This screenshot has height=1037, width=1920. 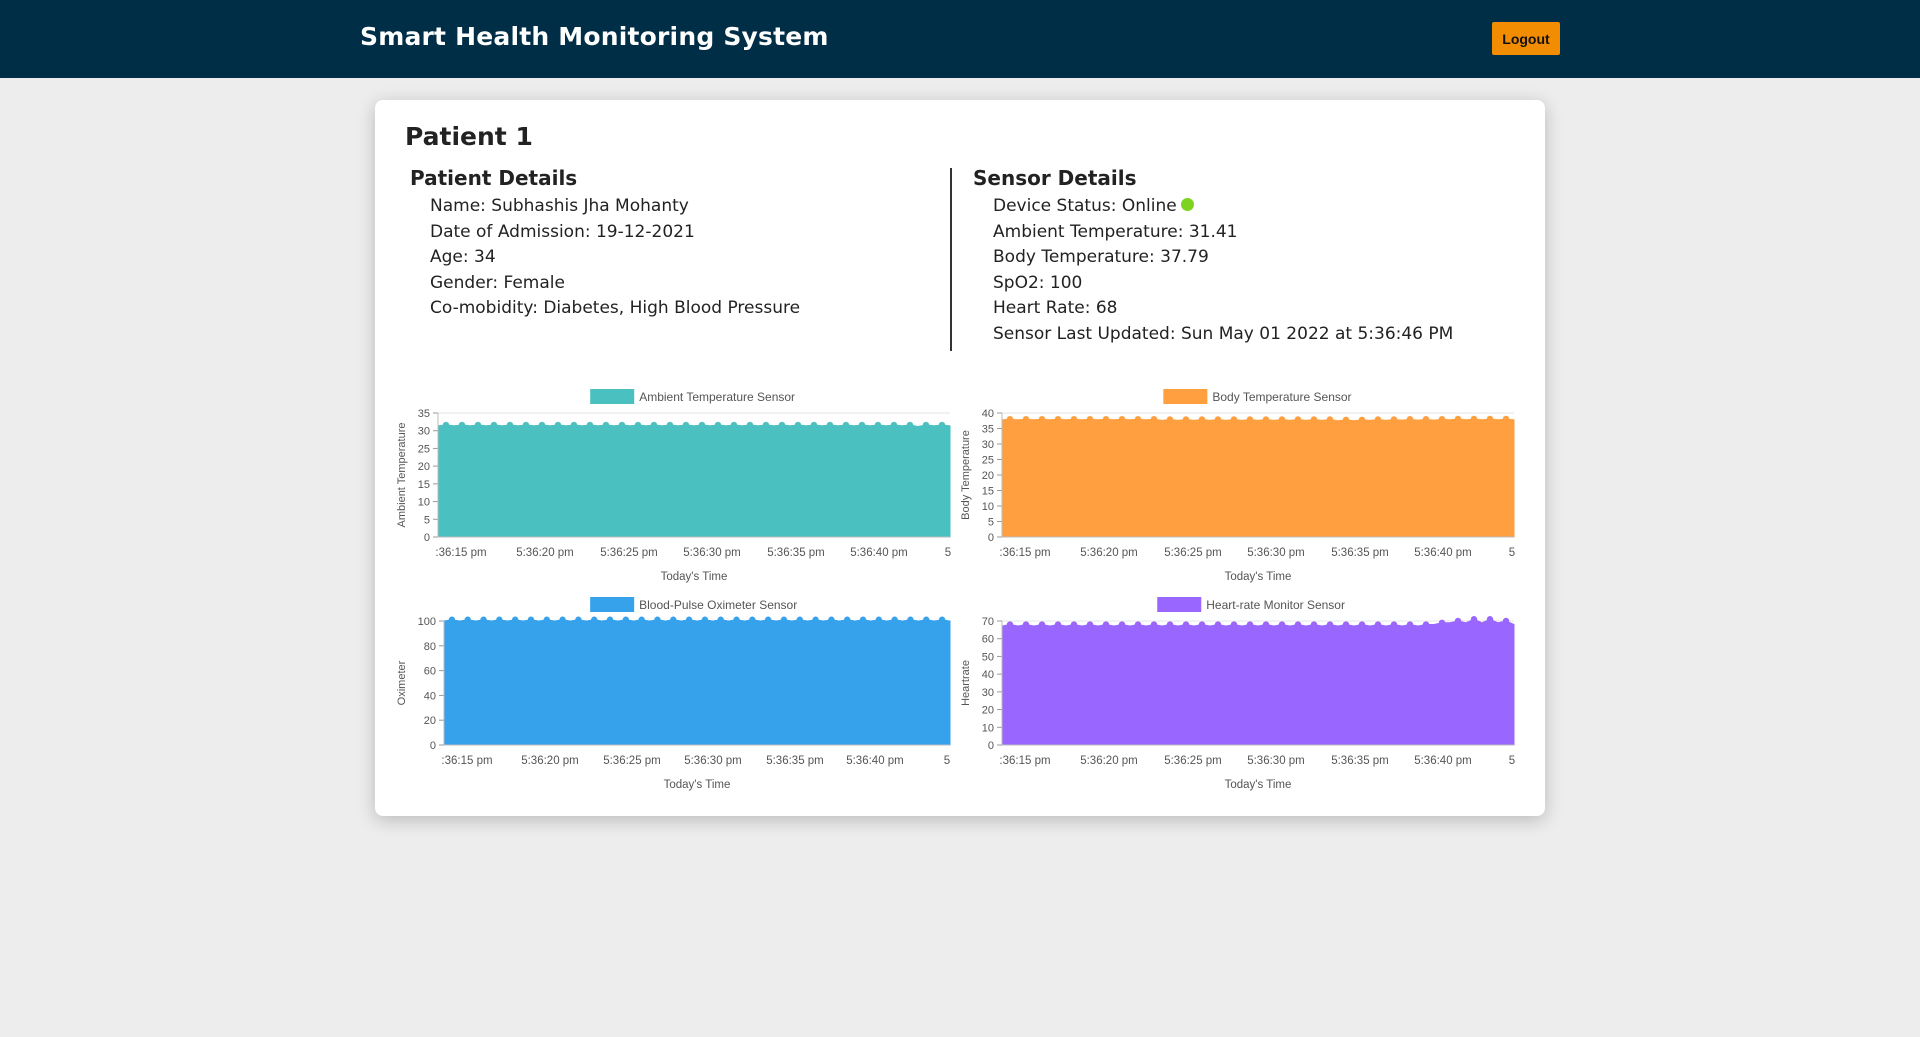 I want to click on y-axis-title: Heartrate, so click(x=966, y=683).